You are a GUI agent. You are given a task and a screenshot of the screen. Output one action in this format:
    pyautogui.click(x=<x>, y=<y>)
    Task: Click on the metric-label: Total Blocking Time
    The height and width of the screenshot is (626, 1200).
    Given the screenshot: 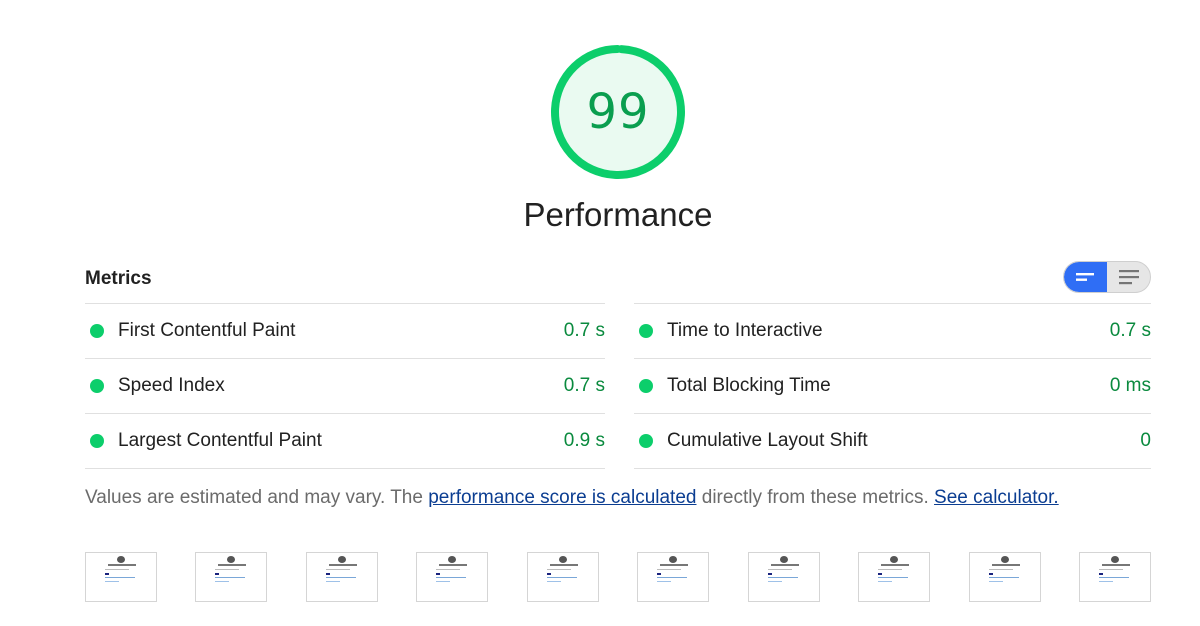 What is the action you would take?
    pyautogui.click(x=749, y=385)
    